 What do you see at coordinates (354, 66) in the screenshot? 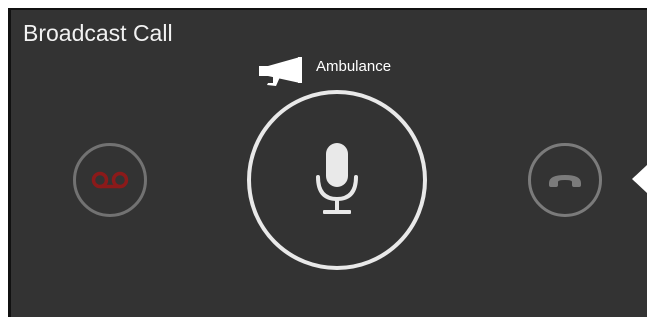
I see `channel-label: Ambulance` at bounding box center [354, 66].